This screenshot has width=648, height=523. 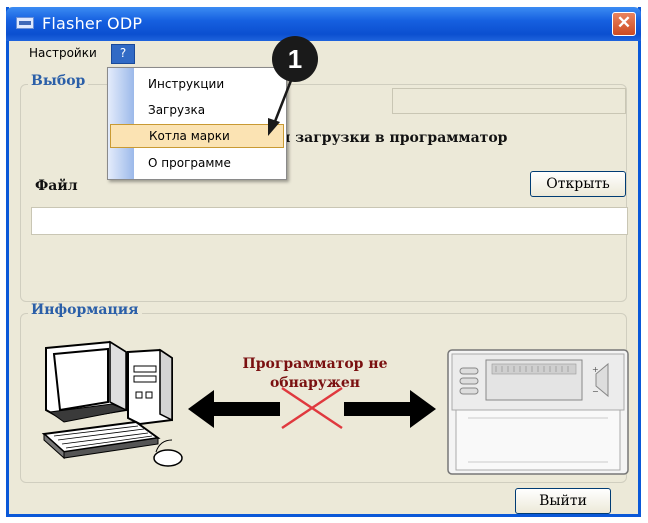 I want to click on menu-item-load-label: Загрузка, so click(x=177, y=110).